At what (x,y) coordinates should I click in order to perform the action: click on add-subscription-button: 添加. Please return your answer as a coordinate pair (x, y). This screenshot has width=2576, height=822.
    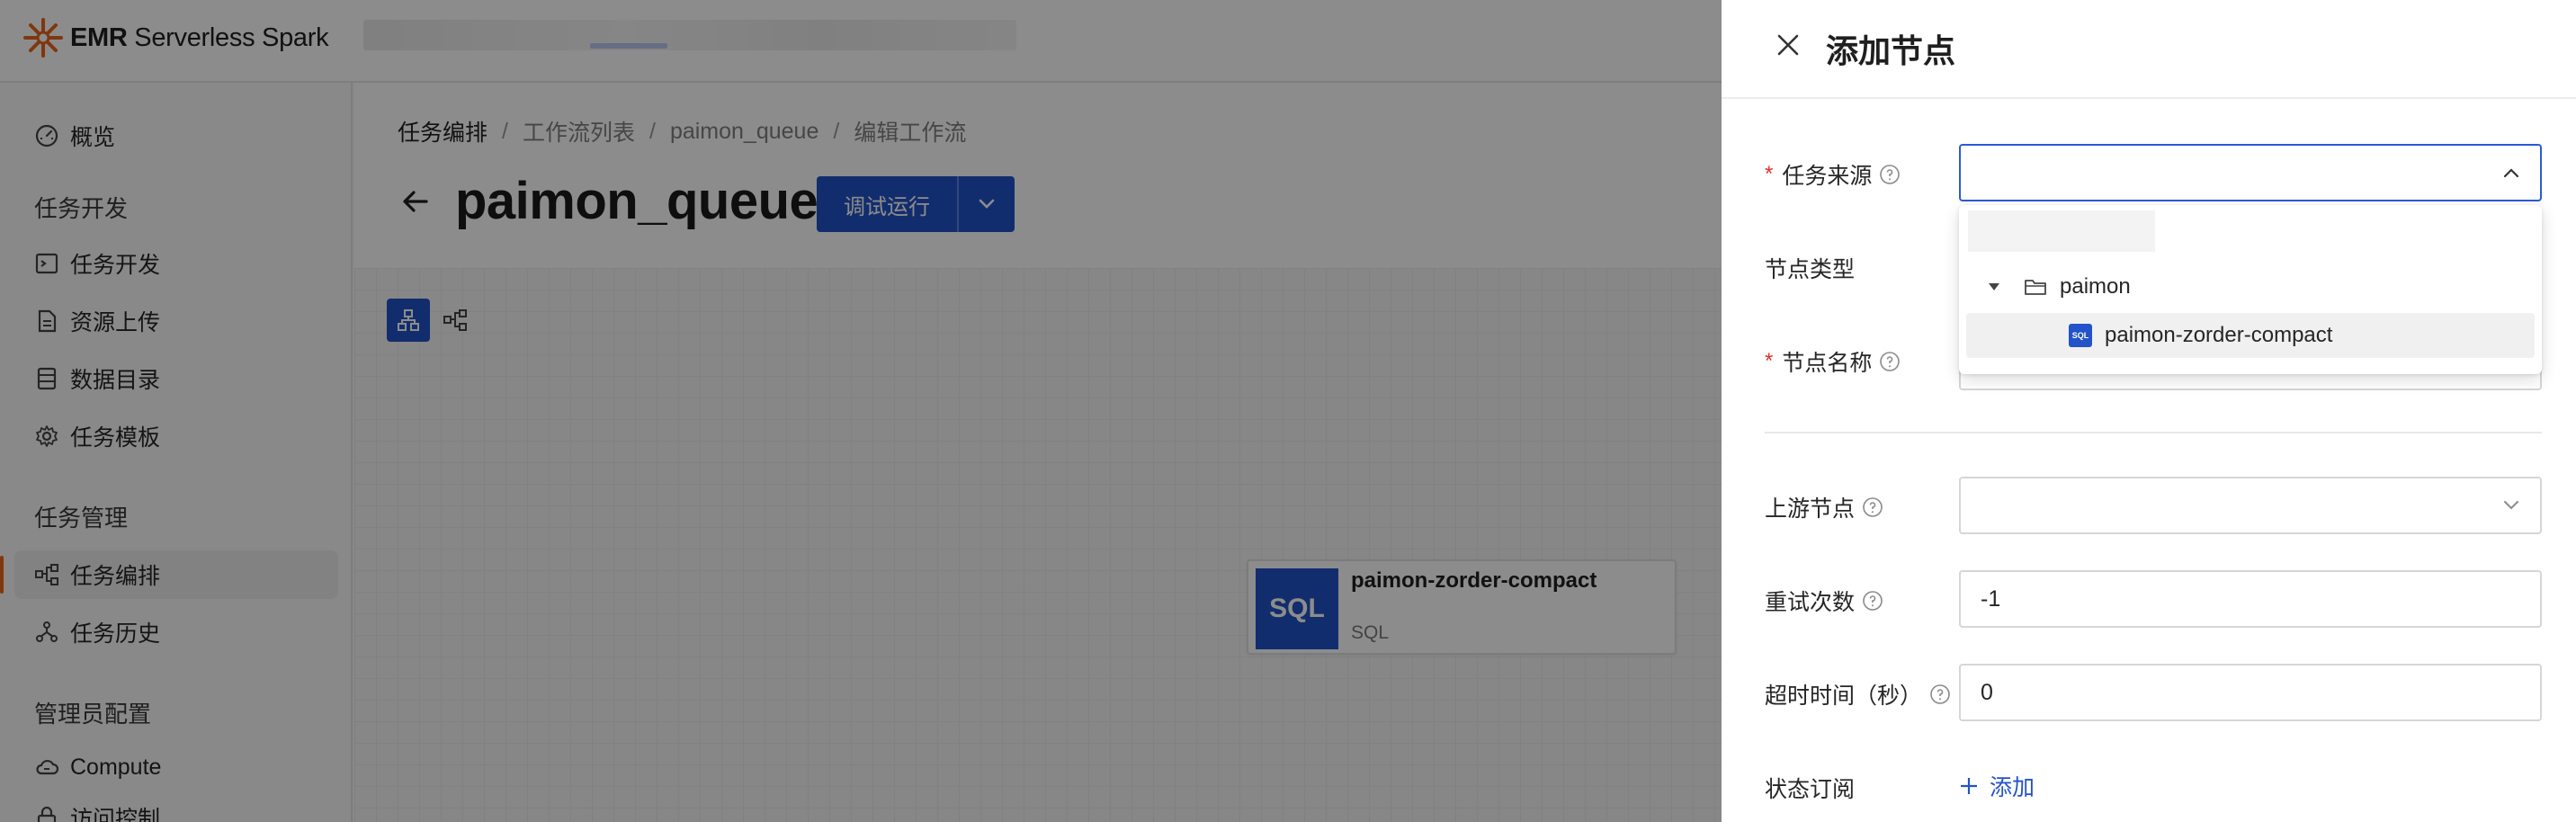
    Looking at the image, I should click on (1997, 786).